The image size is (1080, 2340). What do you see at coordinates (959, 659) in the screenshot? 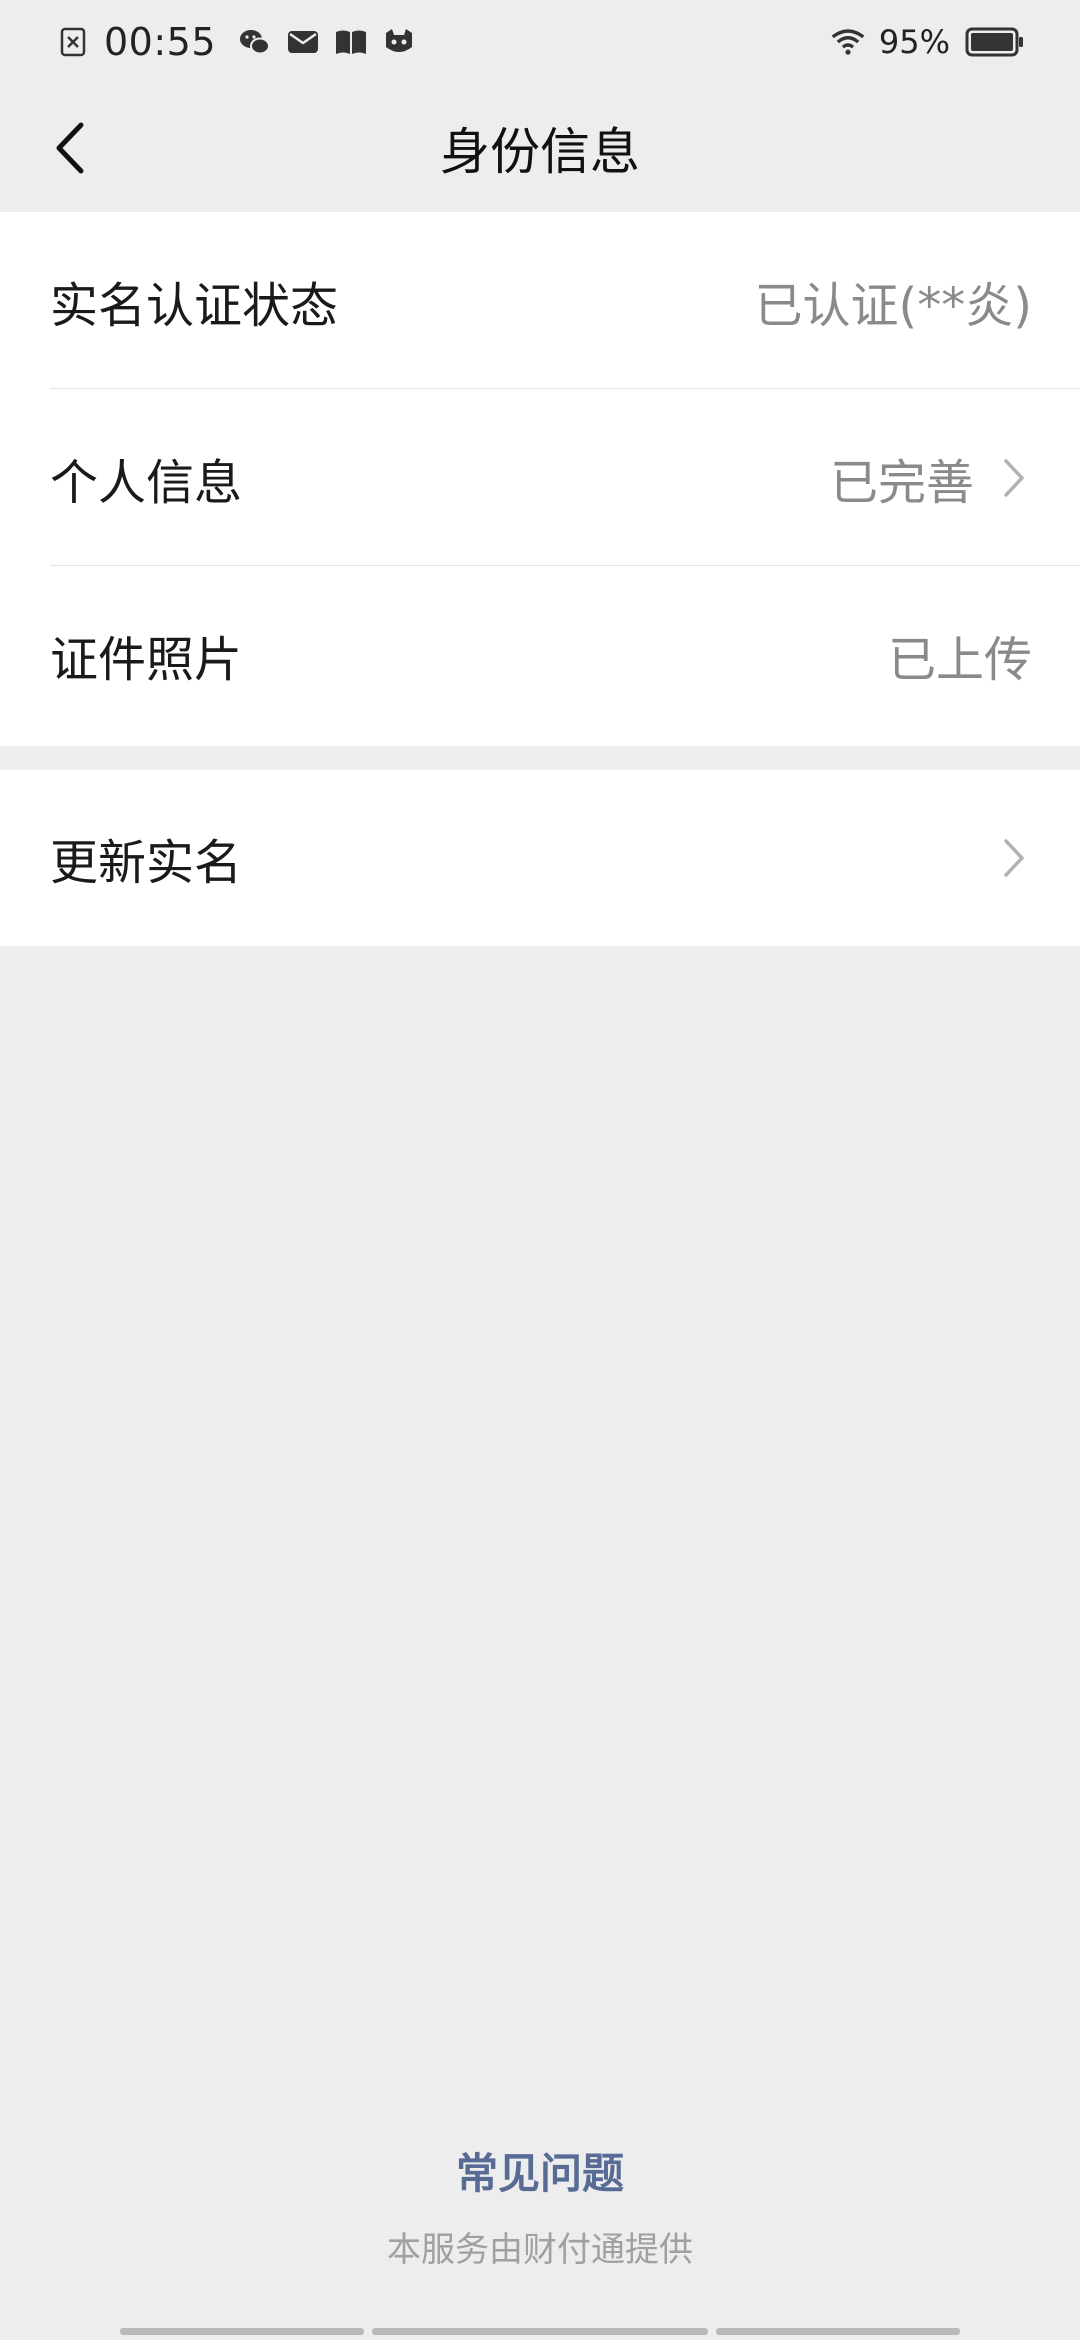
I see `row-value-id-photo: 已上传` at bounding box center [959, 659].